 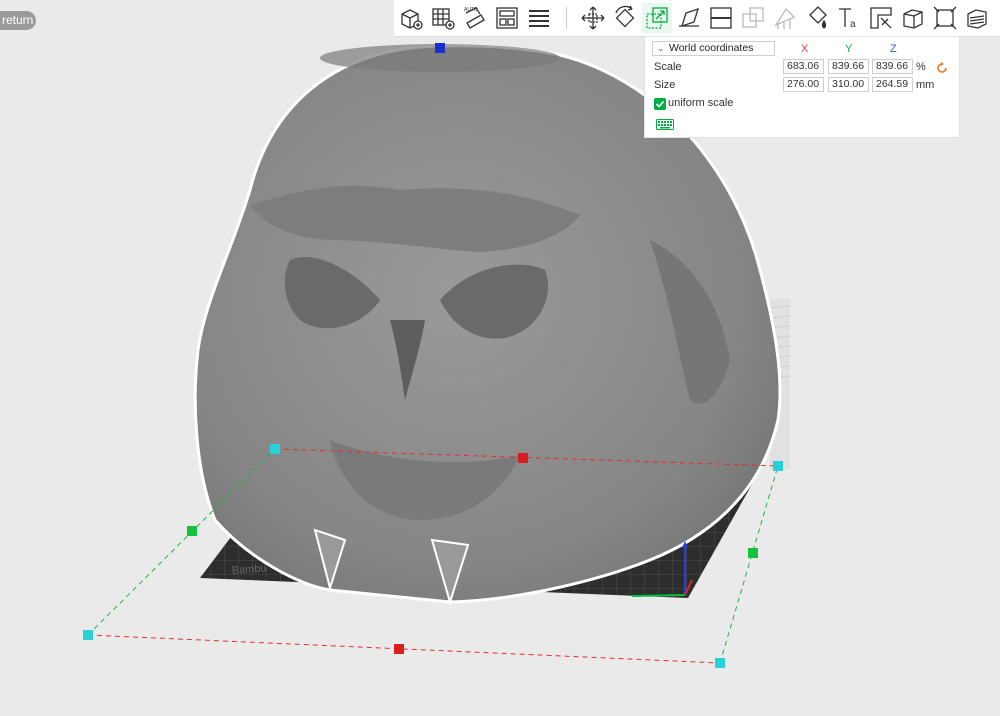 I want to click on size-label: Size, so click(x=665, y=85).